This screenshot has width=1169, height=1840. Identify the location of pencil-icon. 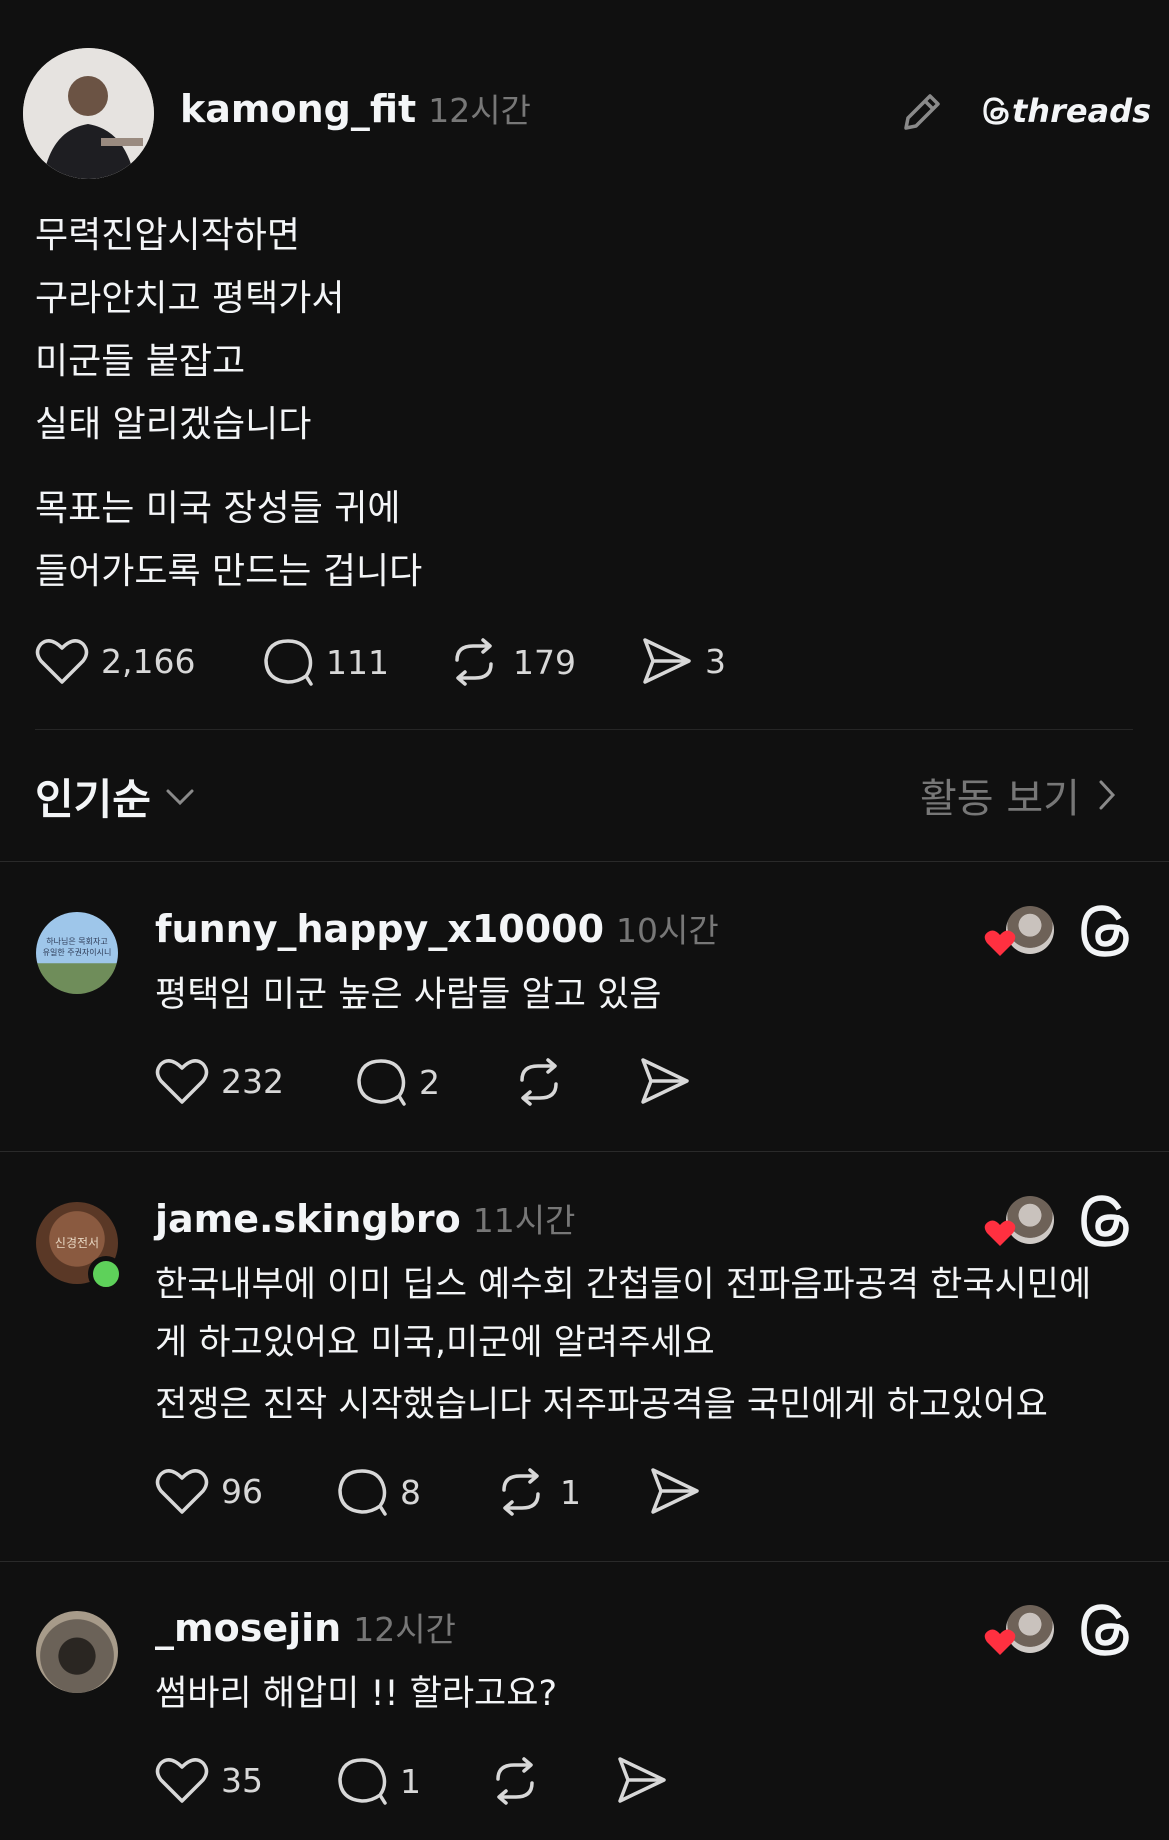
(922, 112).